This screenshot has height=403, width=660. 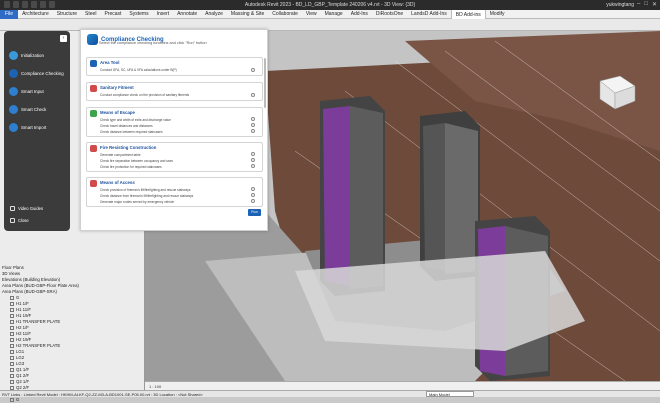 I want to click on tab-modify: Modify, so click(x=497, y=14).